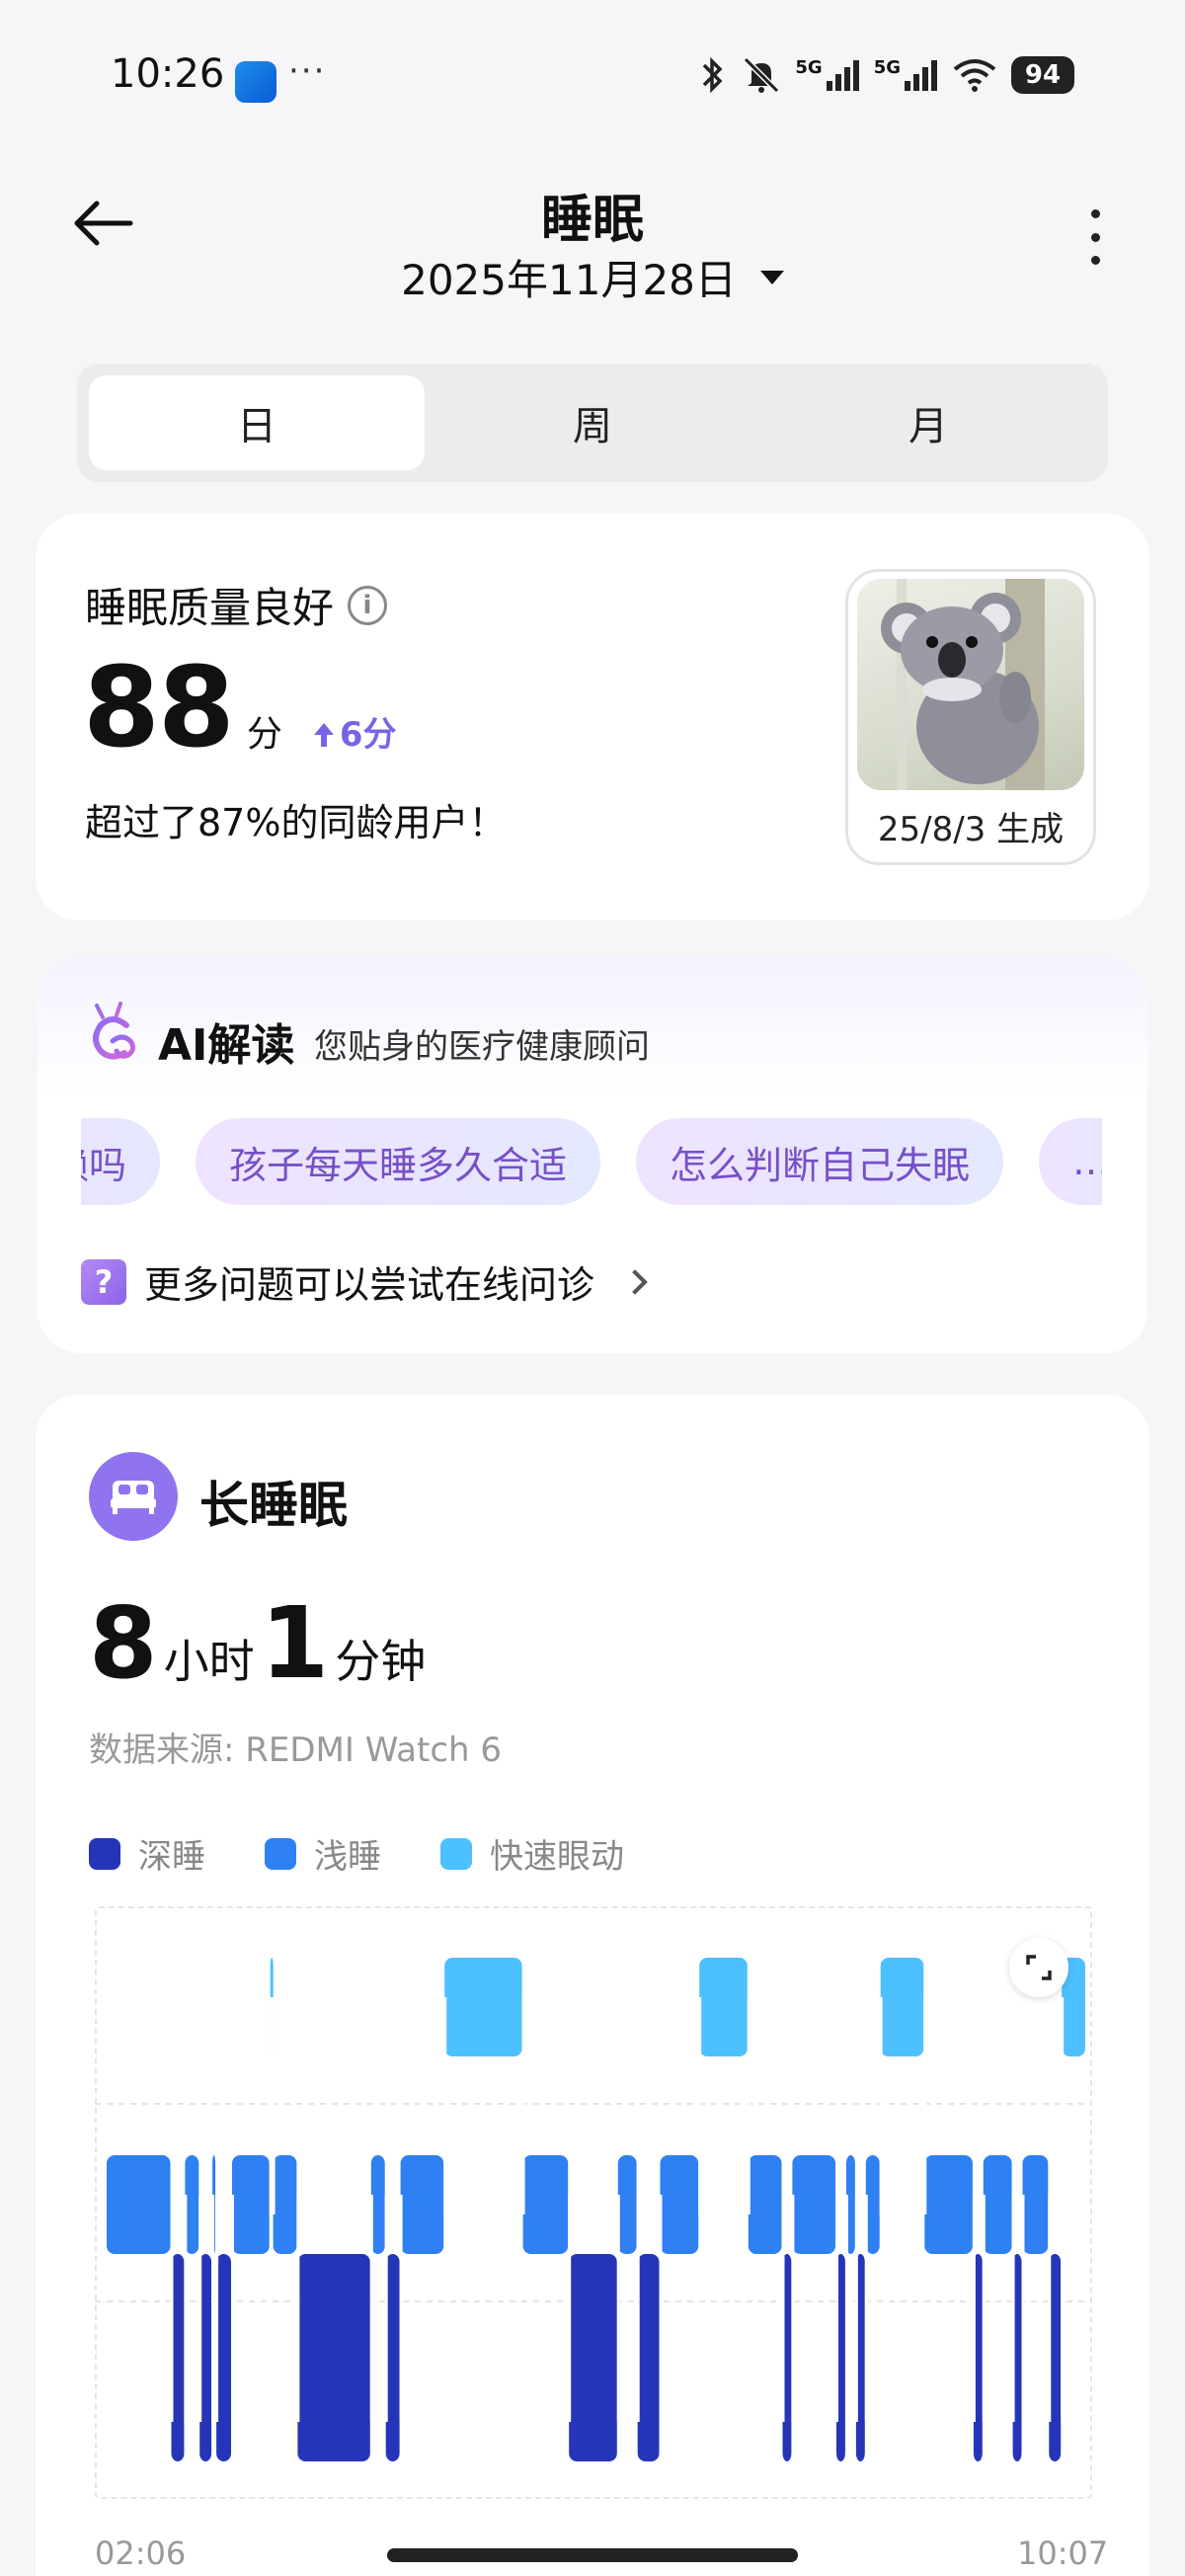 The width and height of the screenshot is (1185, 2576). What do you see at coordinates (963, 684) in the screenshot?
I see `koala-illustration` at bounding box center [963, 684].